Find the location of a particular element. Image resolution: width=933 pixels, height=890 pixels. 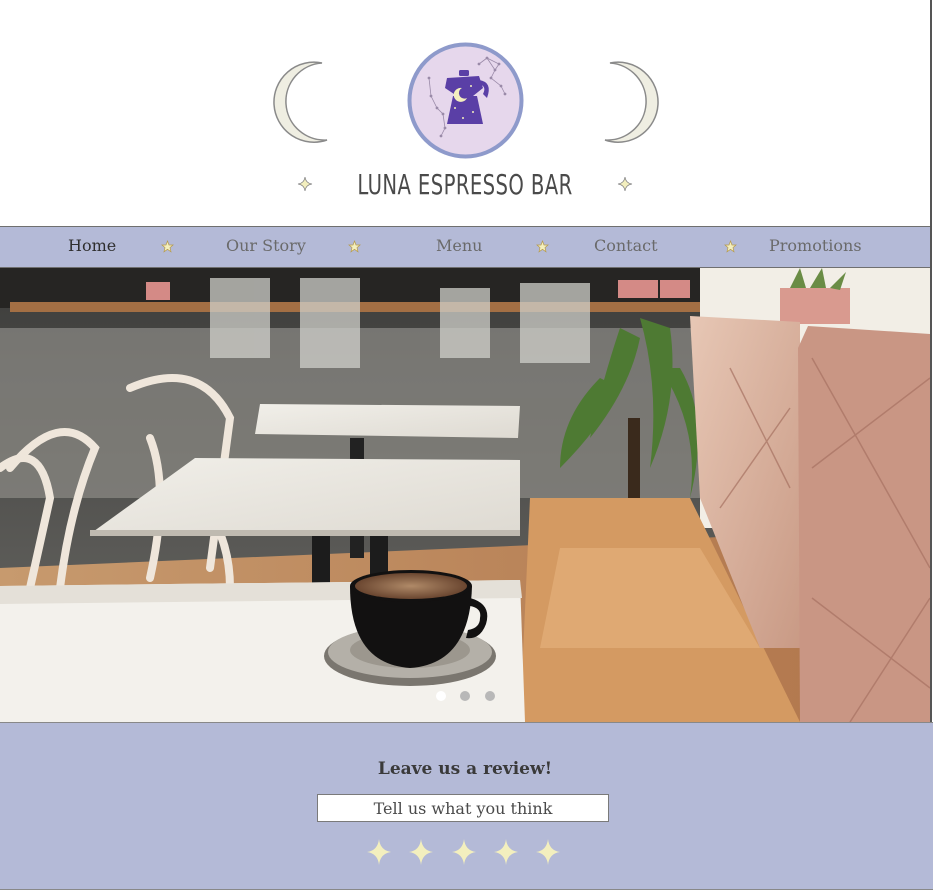

brand-title-row: LUNA ESPRESSO BAR is located at coordinates (465, 184).